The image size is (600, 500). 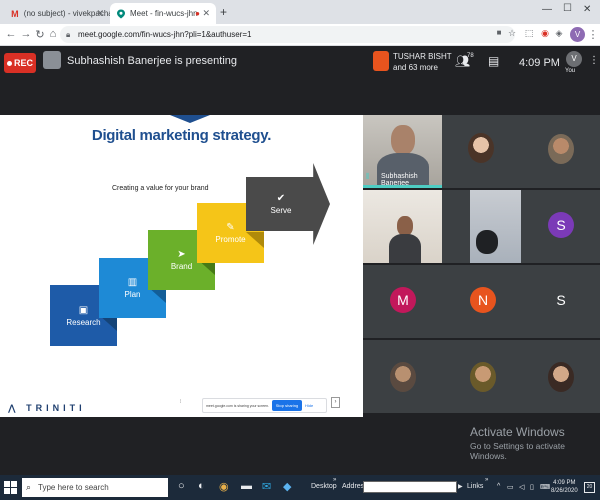 I want to click on go-arrow-icon: ▶, so click(x=460, y=486).